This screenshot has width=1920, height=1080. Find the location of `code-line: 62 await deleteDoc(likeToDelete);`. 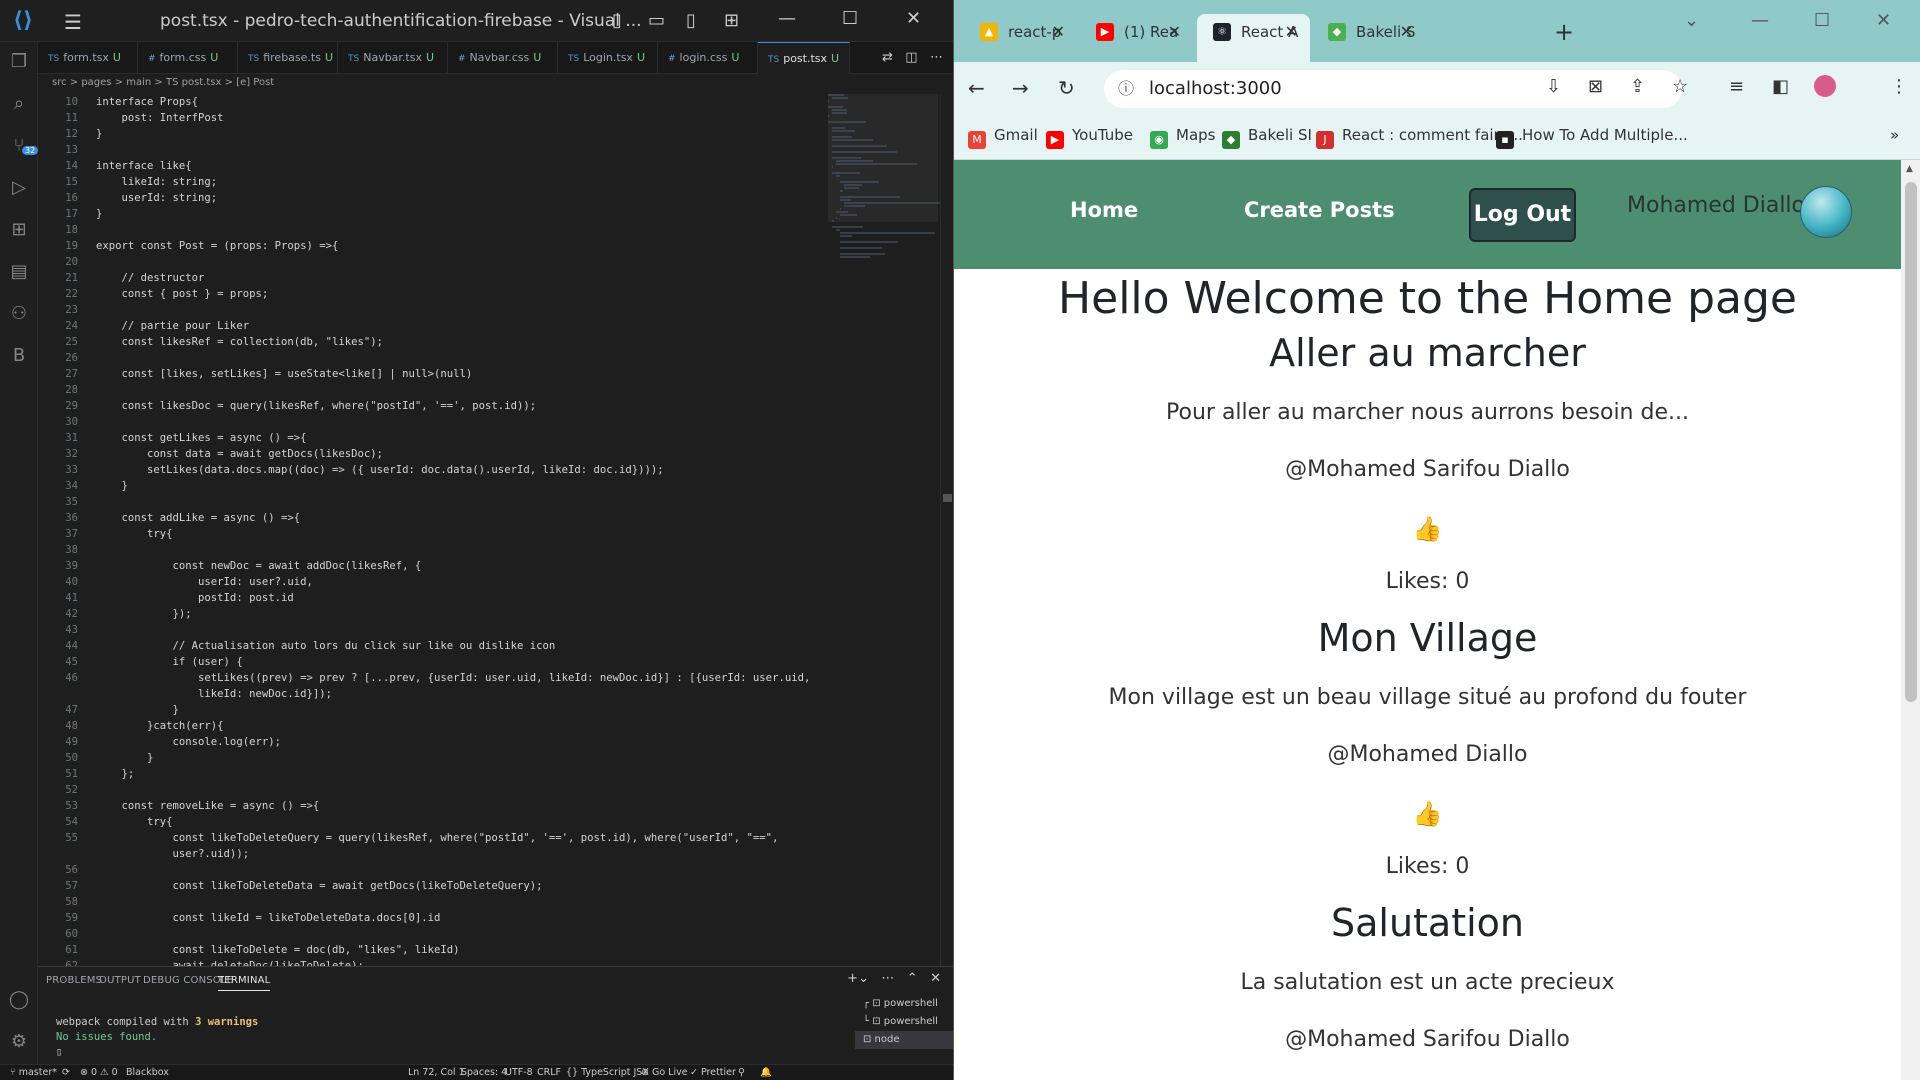

code-line: 62 await deleteDoc(likeToDelete); is located at coordinates (433, 962).